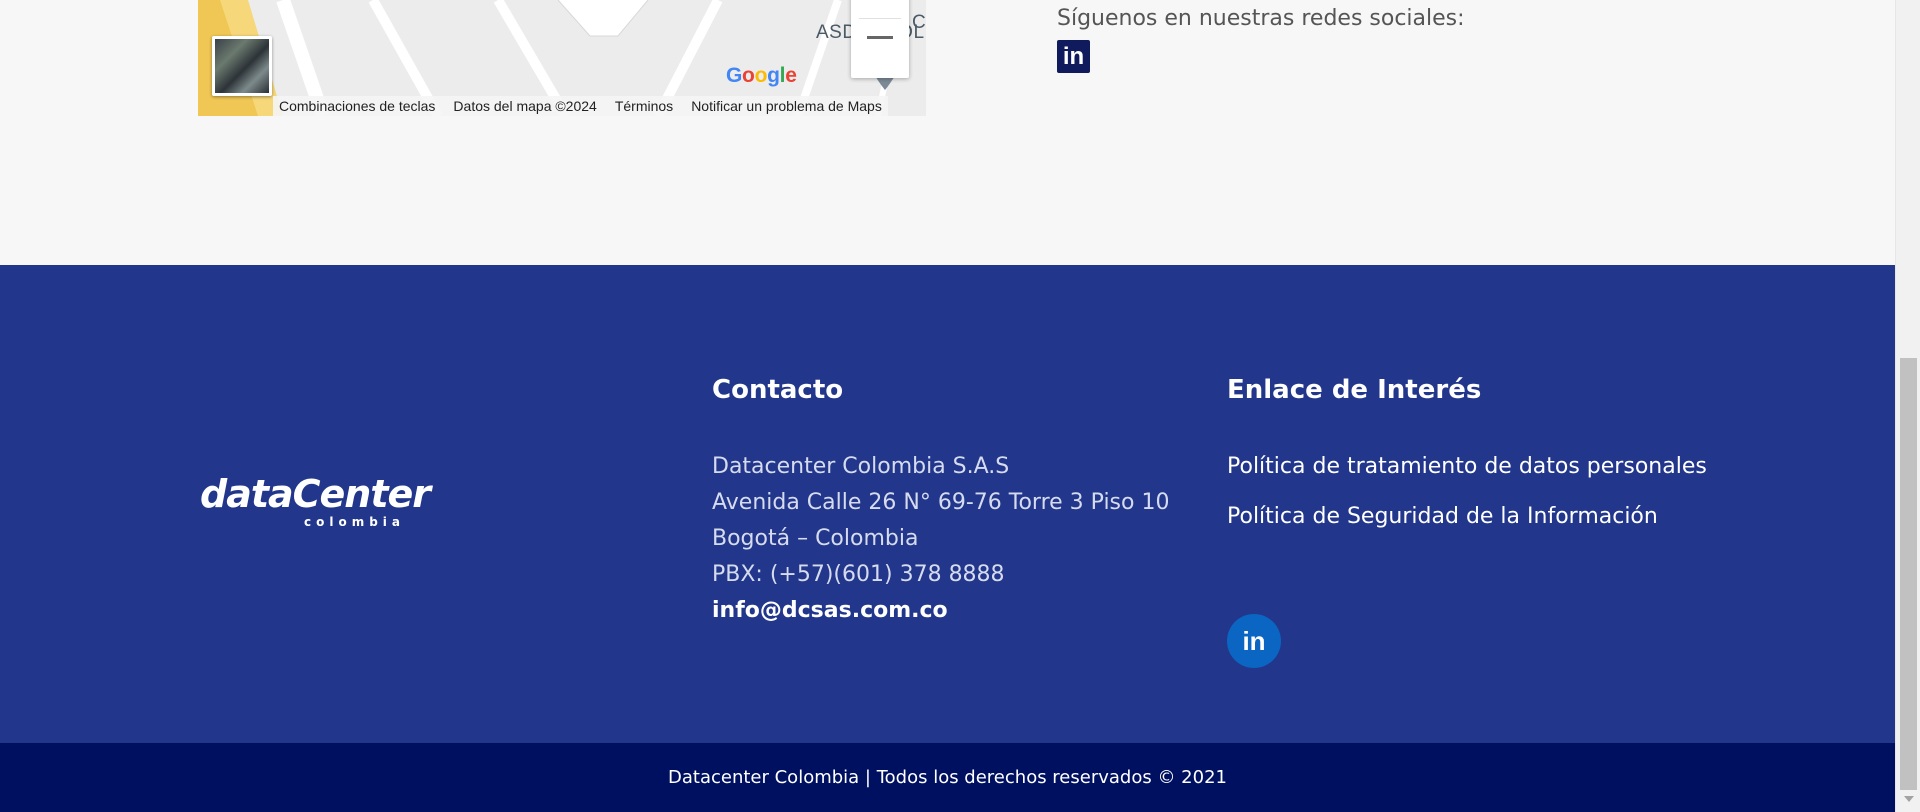 The image size is (1920, 812). What do you see at coordinates (815, 538) in the screenshot?
I see `city: Bogotá – Colombia` at bounding box center [815, 538].